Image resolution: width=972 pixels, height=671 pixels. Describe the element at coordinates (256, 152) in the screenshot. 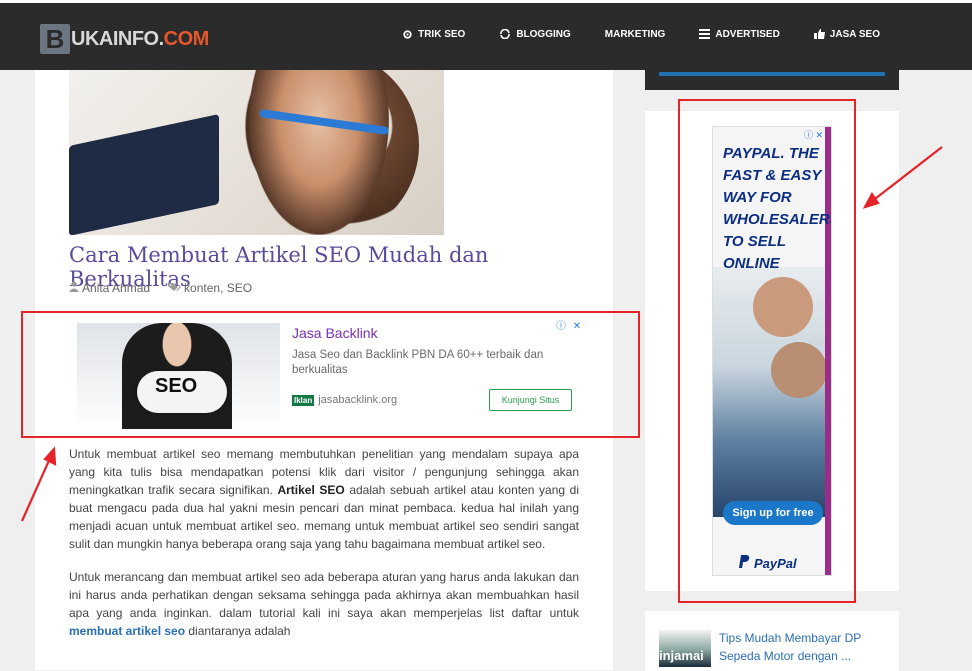

I see `post-hero-image` at that location.